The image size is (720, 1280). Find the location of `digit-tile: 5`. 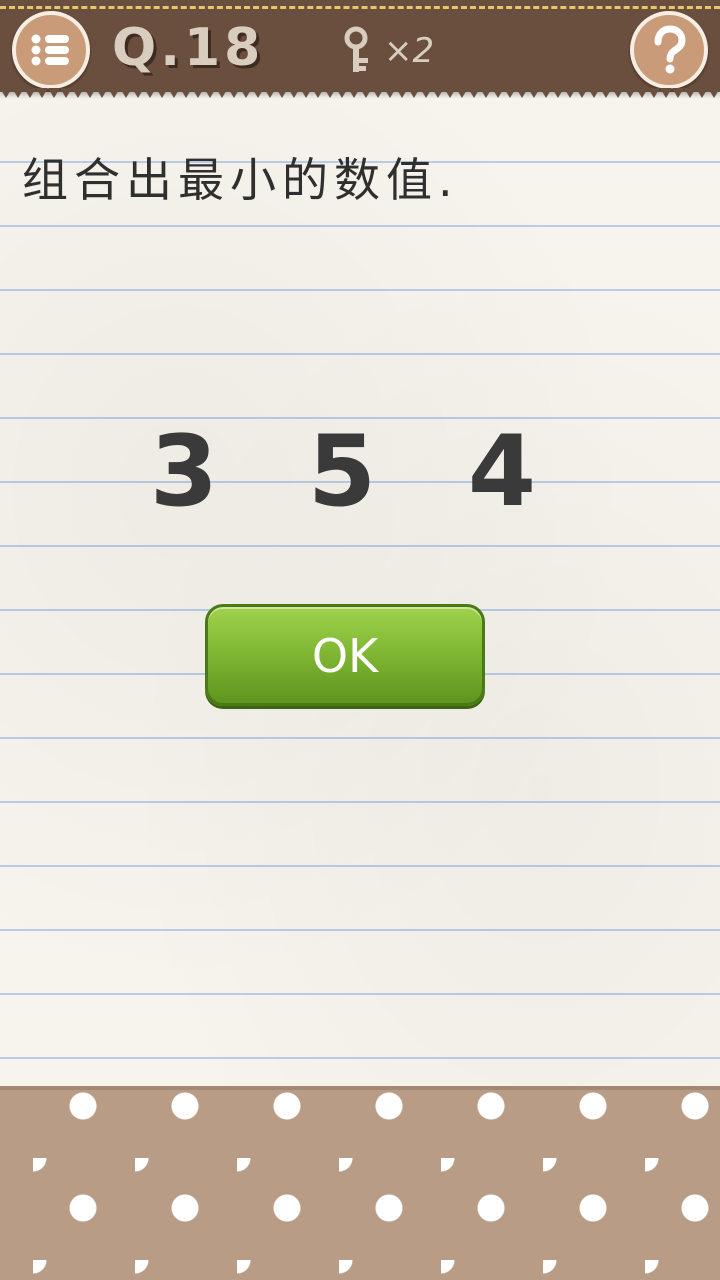

digit-tile: 5 is located at coordinates (342, 472).